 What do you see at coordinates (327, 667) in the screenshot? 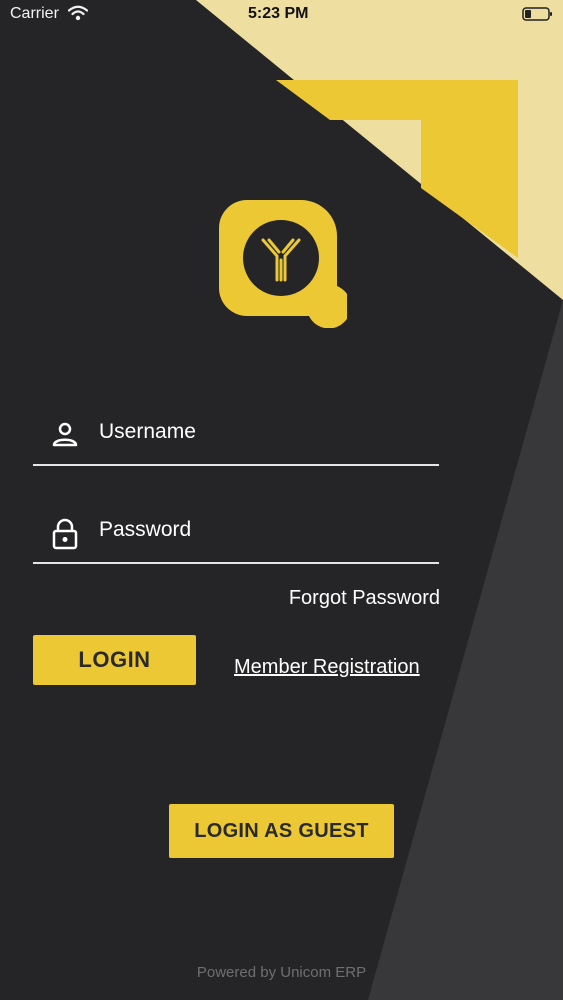
I see `member-registration-link: Member Registration` at bounding box center [327, 667].